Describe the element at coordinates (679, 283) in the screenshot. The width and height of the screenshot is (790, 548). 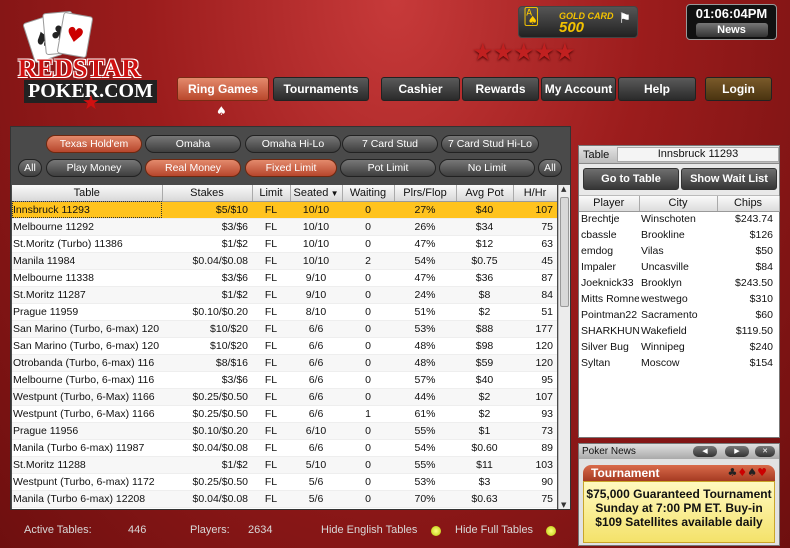
I see `player-row: Joeknick33 Brooklyn $243.50` at that location.